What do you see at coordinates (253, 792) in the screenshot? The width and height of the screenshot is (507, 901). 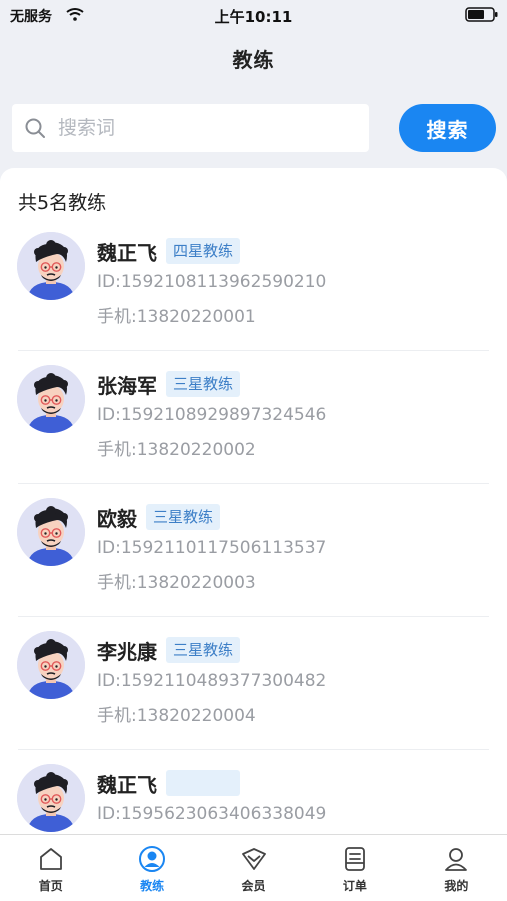 I see `coach-item: 魏正飞 ID:1595623063406338049` at bounding box center [253, 792].